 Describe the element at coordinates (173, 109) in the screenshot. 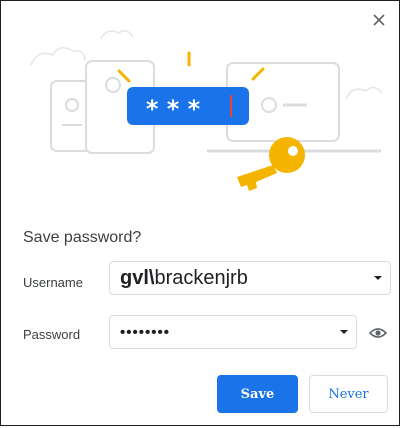

I see `masked-password-text: * * *` at that location.